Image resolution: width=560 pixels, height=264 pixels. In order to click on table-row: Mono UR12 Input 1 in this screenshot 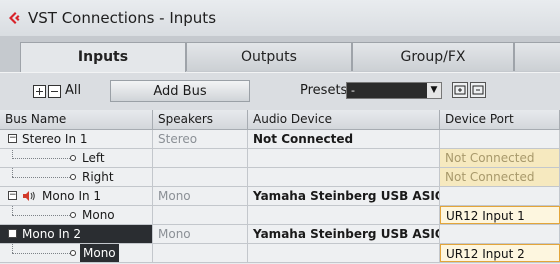, I will do `click(280, 215)`.